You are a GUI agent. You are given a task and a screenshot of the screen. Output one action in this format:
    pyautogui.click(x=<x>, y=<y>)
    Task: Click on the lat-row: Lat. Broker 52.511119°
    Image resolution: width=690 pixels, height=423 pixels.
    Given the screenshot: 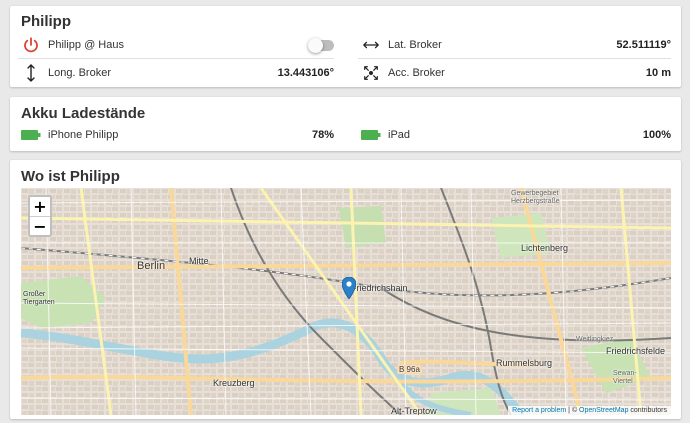 What is the action you would take?
    pyautogui.click(x=514, y=45)
    